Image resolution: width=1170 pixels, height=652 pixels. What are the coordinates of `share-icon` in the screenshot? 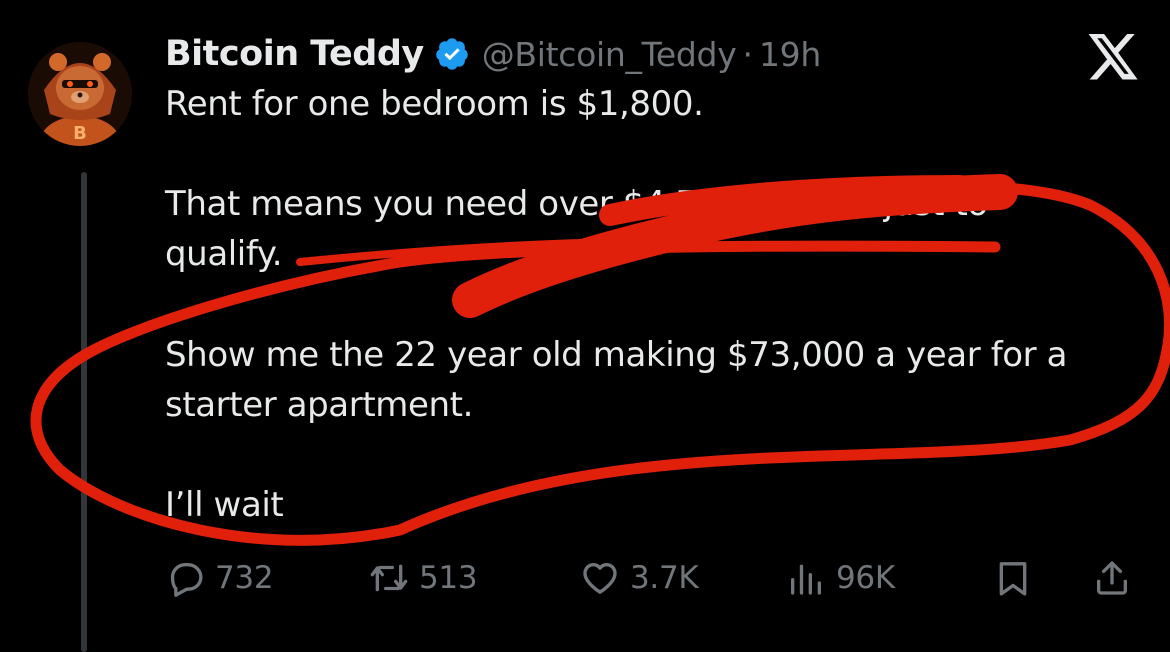 It's located at (1112, 578).